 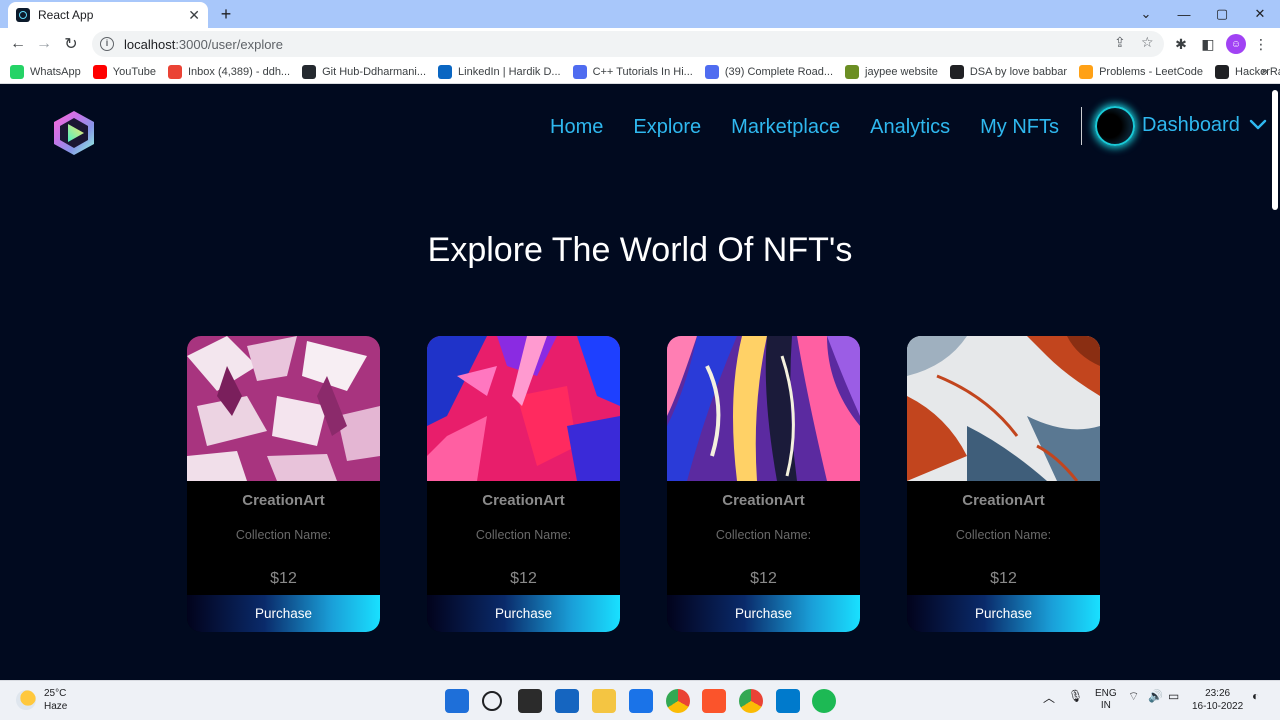 I want to click on nav-home: Home, so click(x=576, y=127).